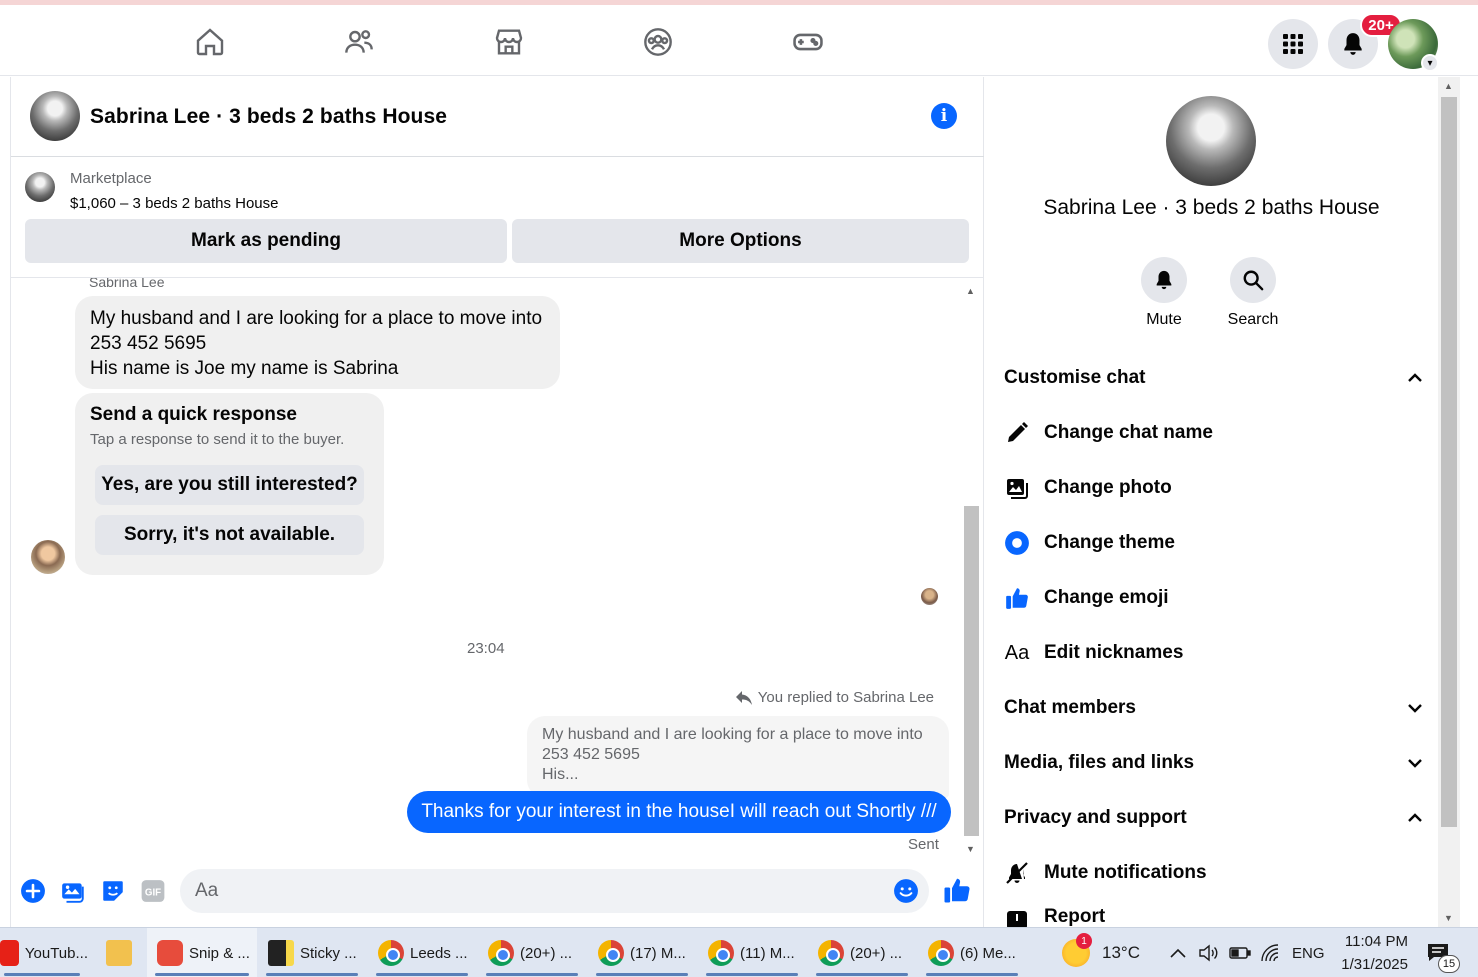 The image size is (1478, 977). I want to click on chat-avatar, so click(55, 116).